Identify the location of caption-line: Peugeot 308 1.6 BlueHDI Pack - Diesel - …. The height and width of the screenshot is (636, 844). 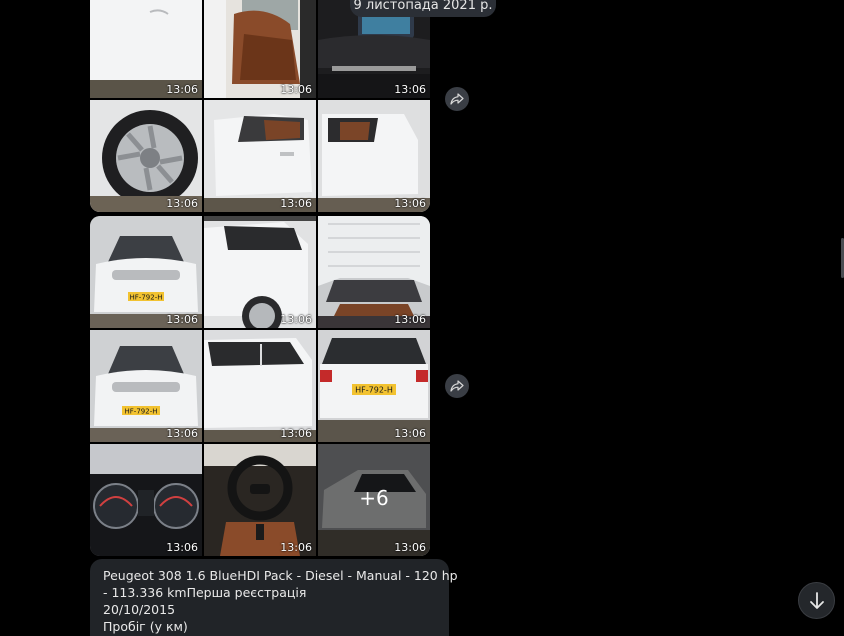
(280, 575).